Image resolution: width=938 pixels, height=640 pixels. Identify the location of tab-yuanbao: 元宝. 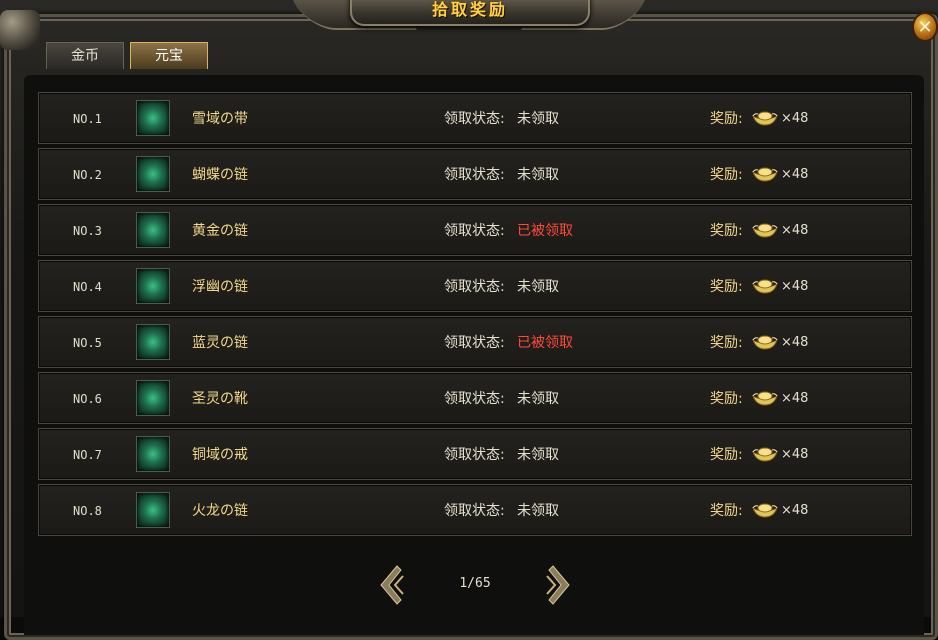
(169, 55).